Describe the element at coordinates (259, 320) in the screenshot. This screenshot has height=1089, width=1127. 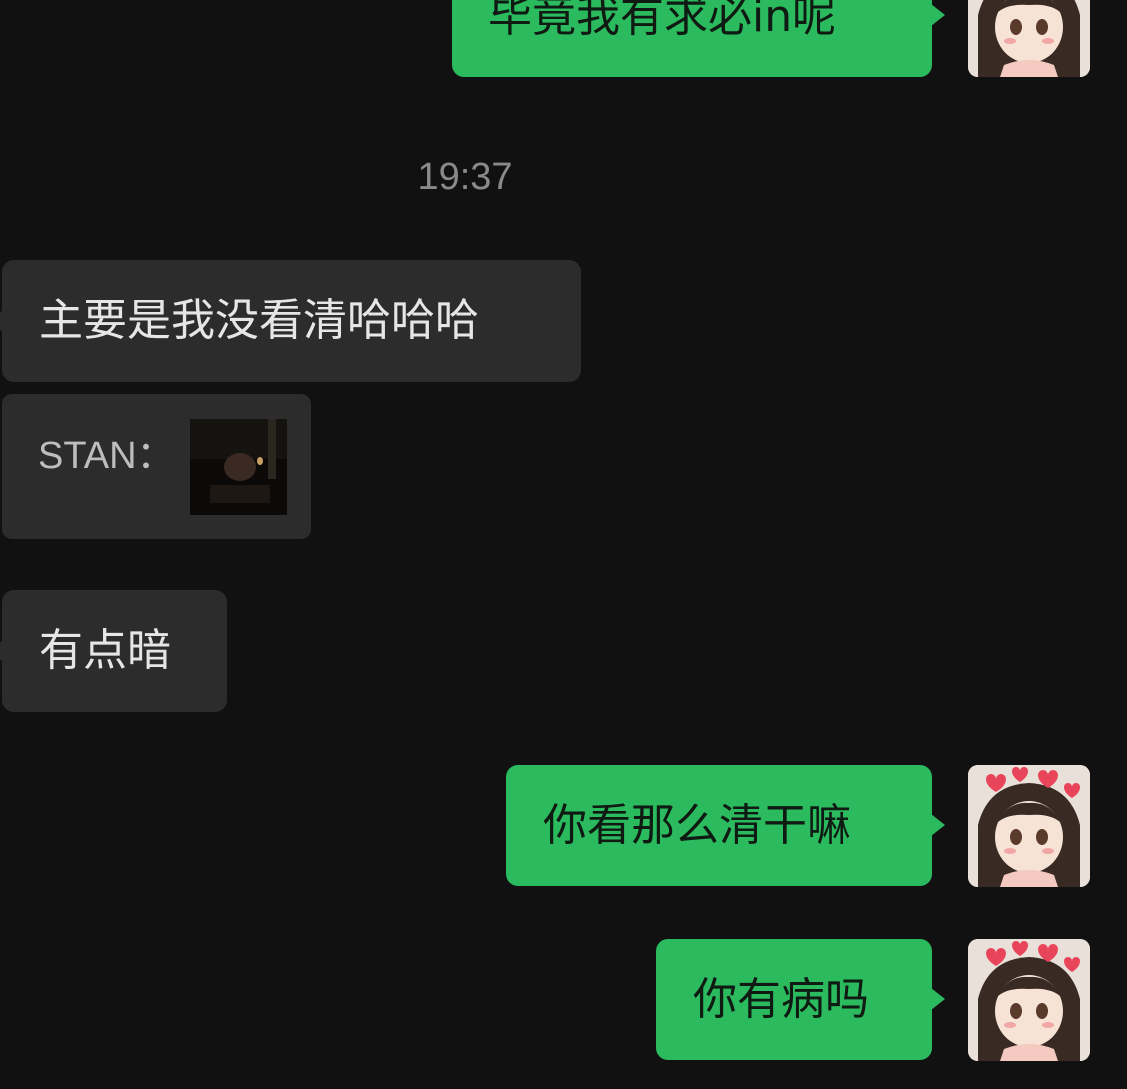
I see `message-text: 主要是我没看清哈哈哈` at that location.